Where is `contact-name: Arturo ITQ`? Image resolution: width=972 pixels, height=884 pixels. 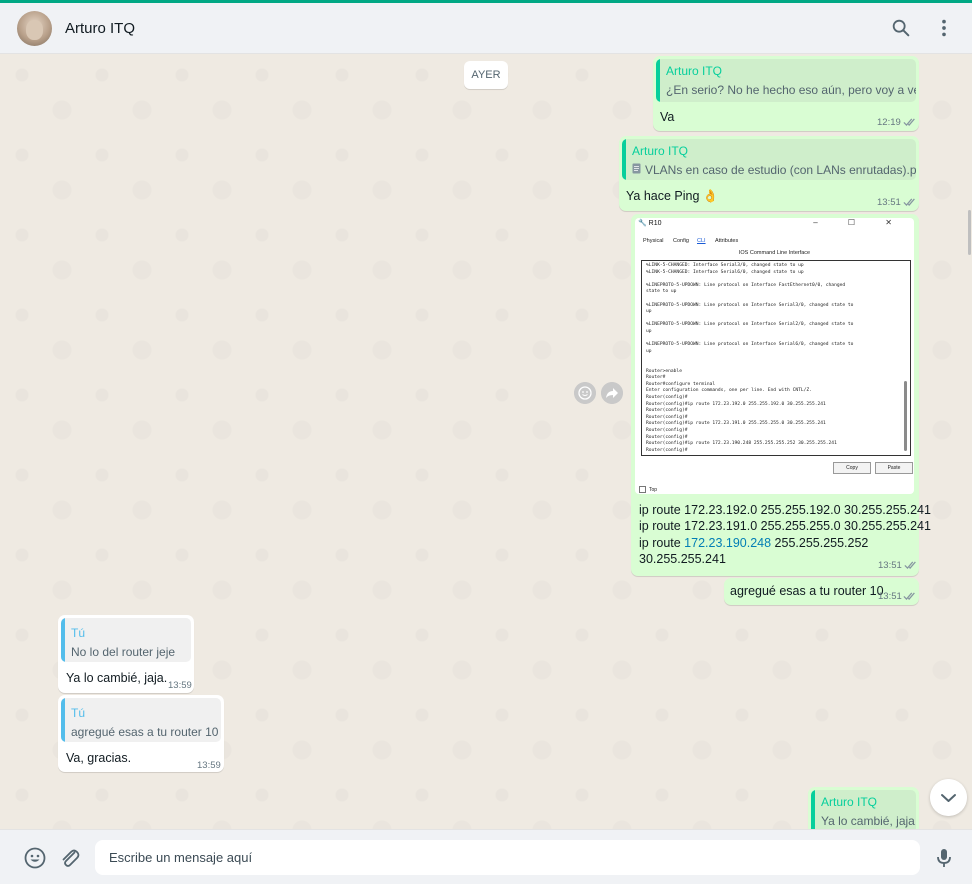
contact-name: Arturo ITQ is located at coordinates (100, 28).